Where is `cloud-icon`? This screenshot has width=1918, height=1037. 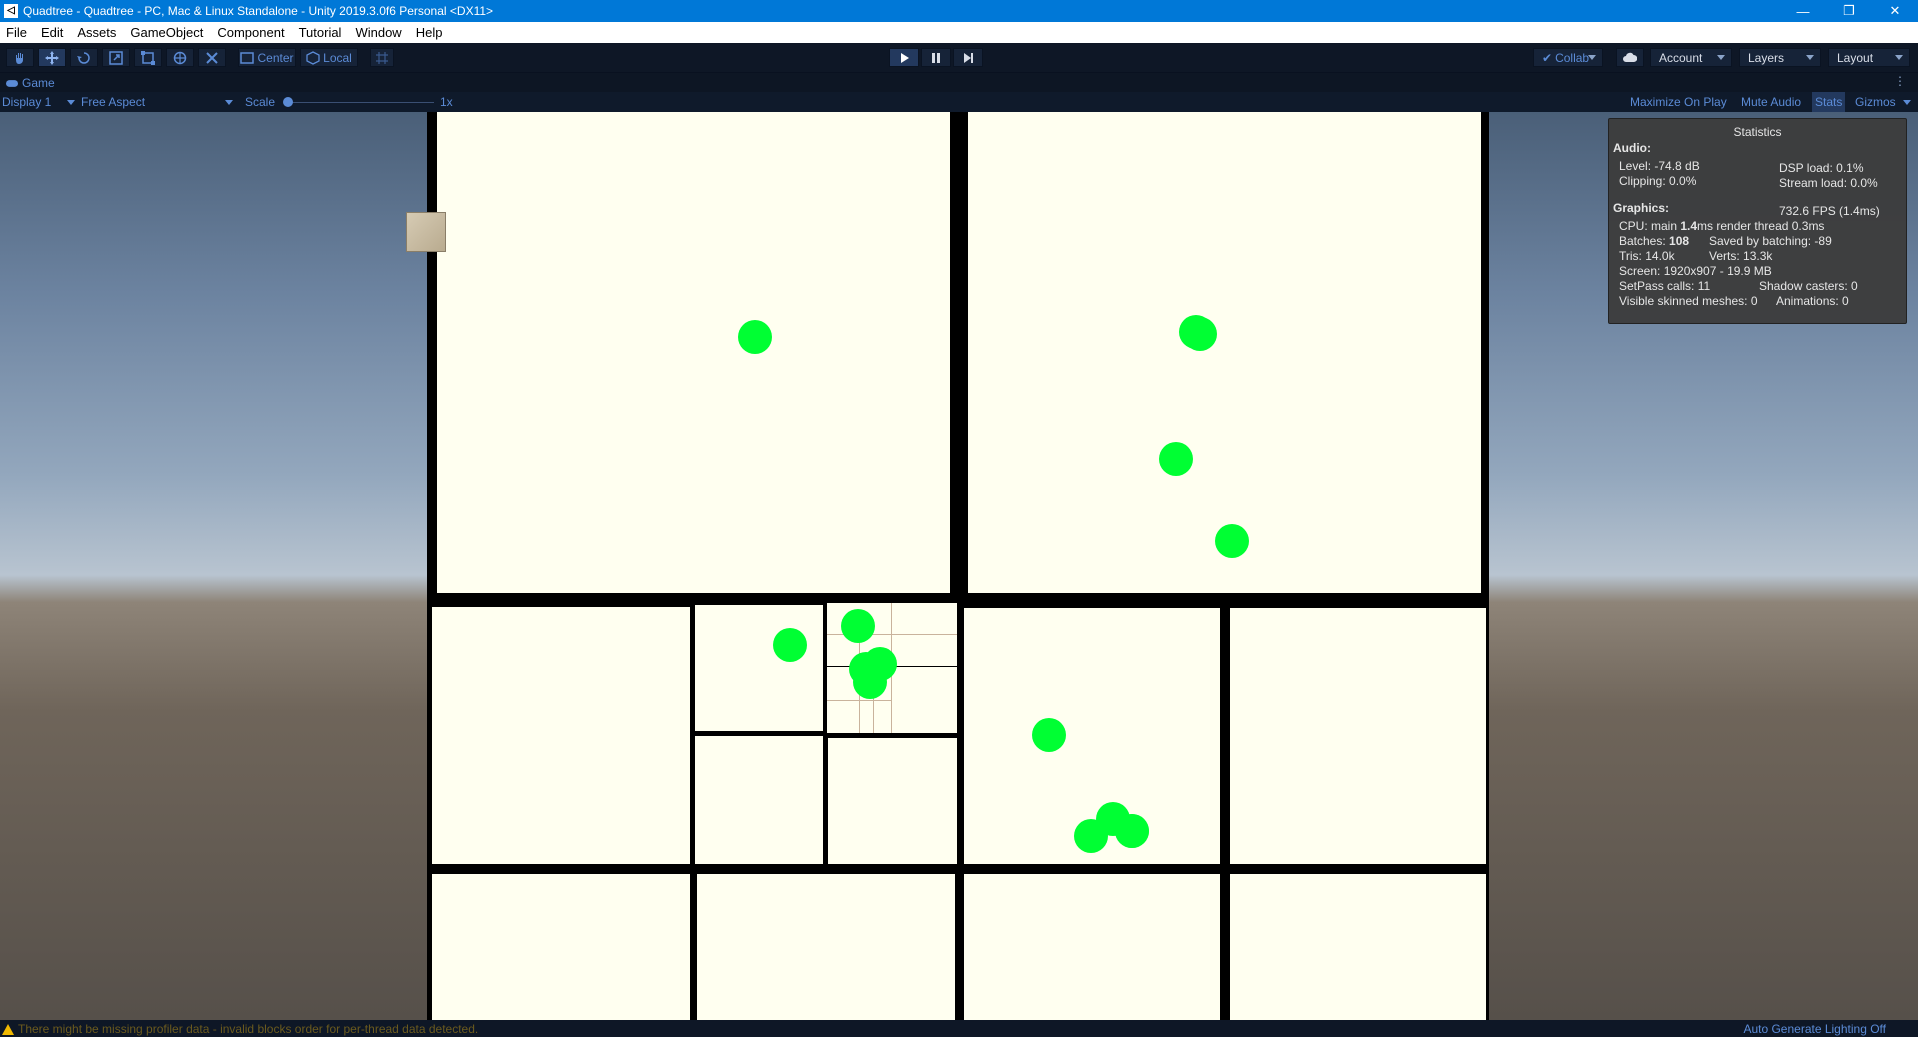 cloud-icon is located at coordinates (1630, 57).